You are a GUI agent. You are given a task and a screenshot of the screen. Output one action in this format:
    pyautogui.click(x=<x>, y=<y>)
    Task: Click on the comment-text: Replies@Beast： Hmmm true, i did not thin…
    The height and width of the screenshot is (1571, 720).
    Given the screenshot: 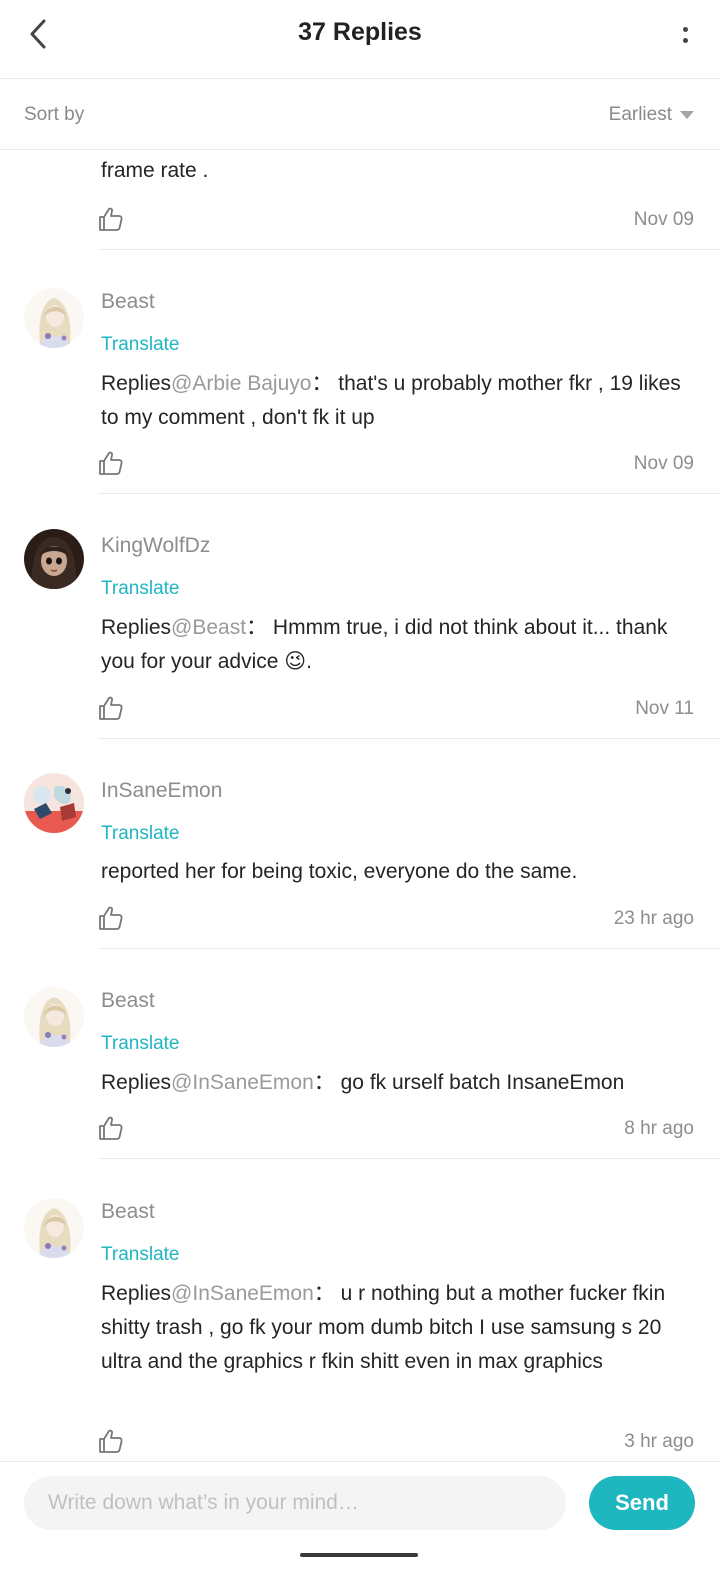 What is the action you would take?
    pyautogui.click(x=401, y=645)
    